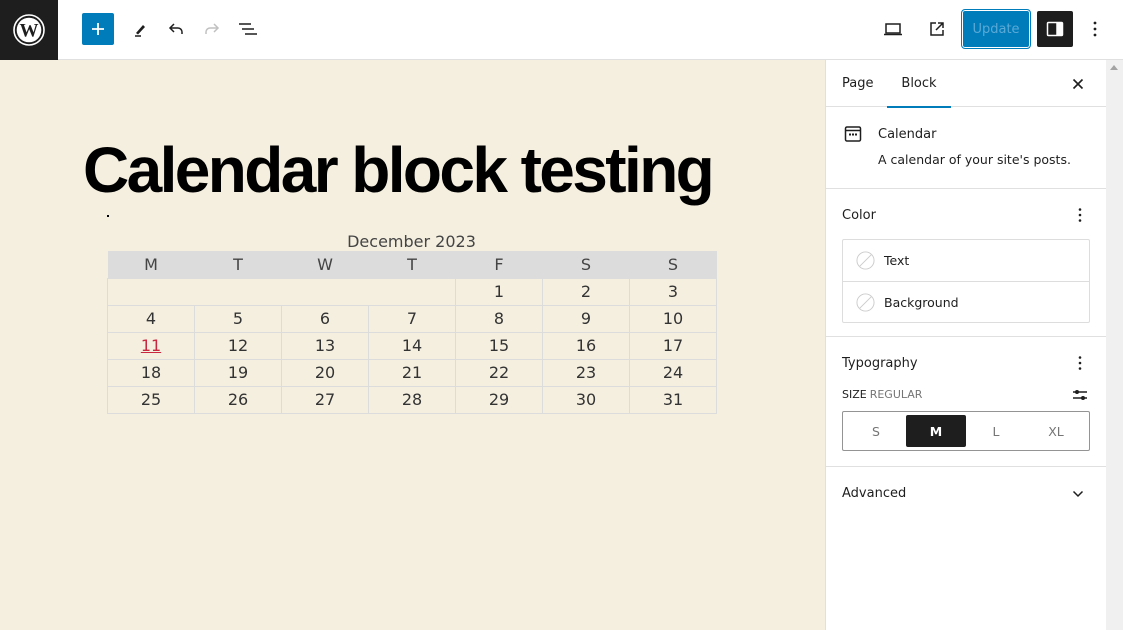 The width and height of the screenshot is (1123, 630). I want to click on advanced-toggle-button, so click(1078, 494).